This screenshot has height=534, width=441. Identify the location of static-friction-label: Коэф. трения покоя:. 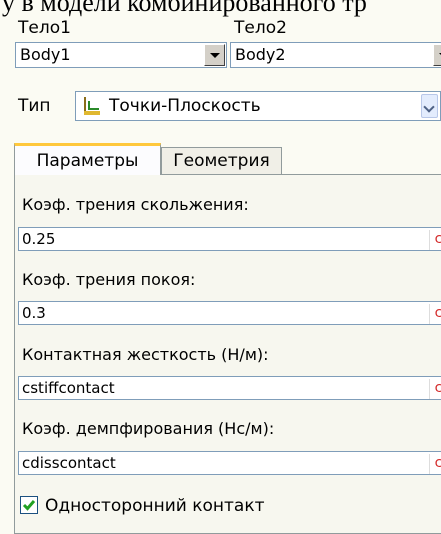
(109, 279).